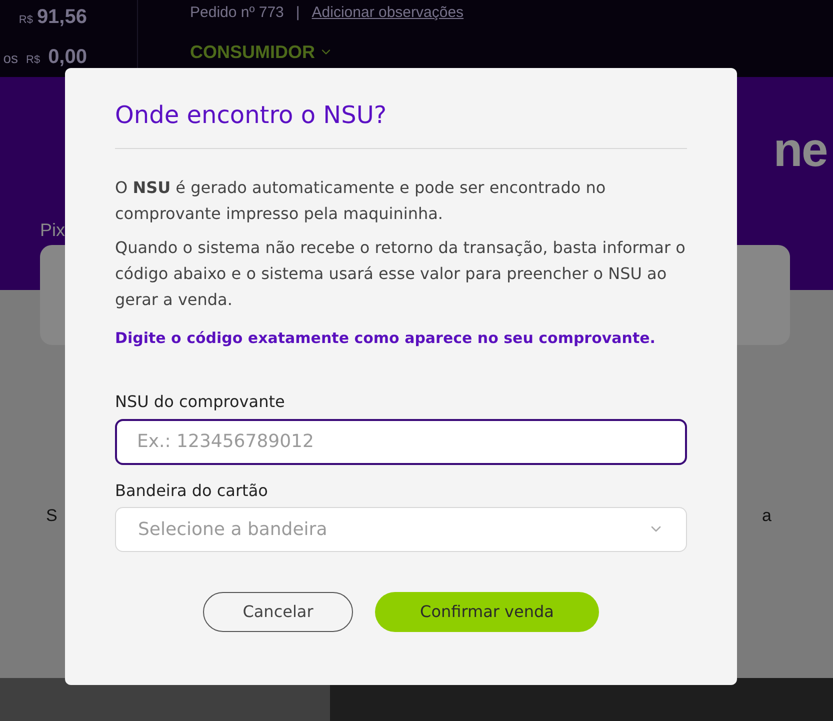 This screenshot has width=833, height=721. What do you see at coordinates (800, 151) in the screenshot?
I see `brand-fragment: ne` at bounding box center [800, 151].